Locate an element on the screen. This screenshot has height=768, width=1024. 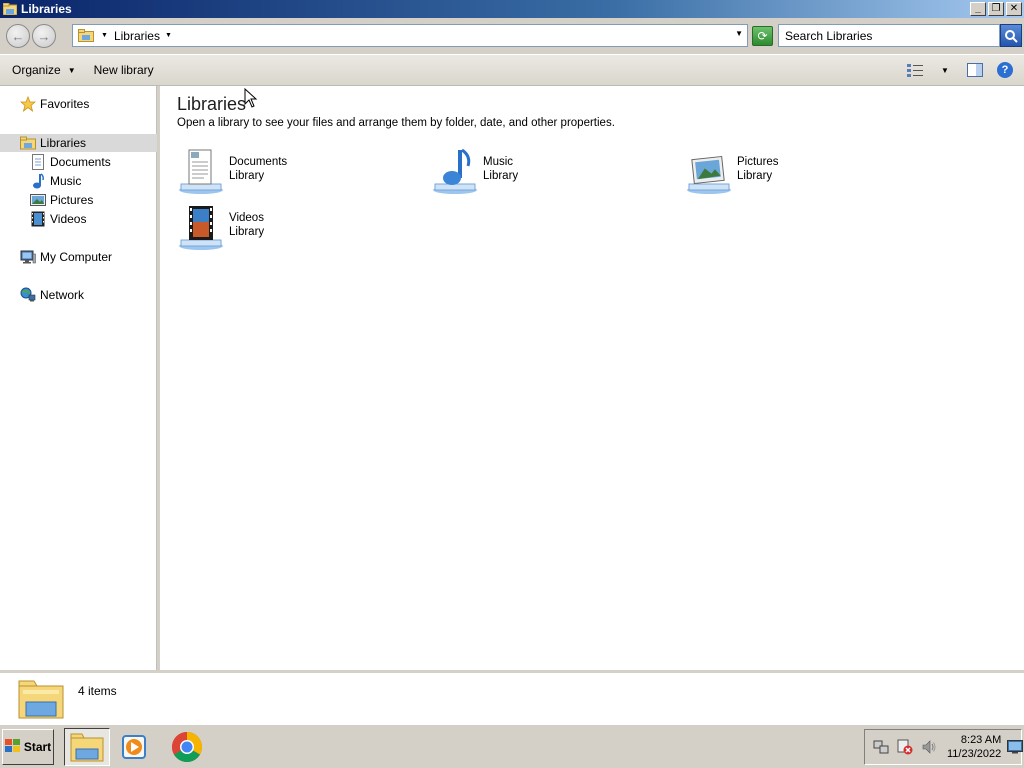
search-icon is located at coordinates (1011, 36).